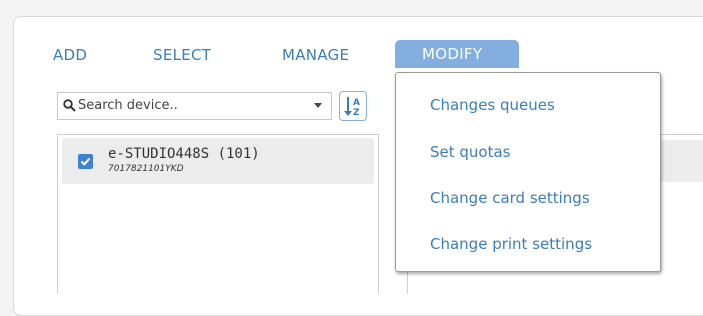  What do you see at coordinates (510, 198) in the screenshot?
I see `menu-item-change-card-settings: Change card settings` at bounding box center [510, 198].